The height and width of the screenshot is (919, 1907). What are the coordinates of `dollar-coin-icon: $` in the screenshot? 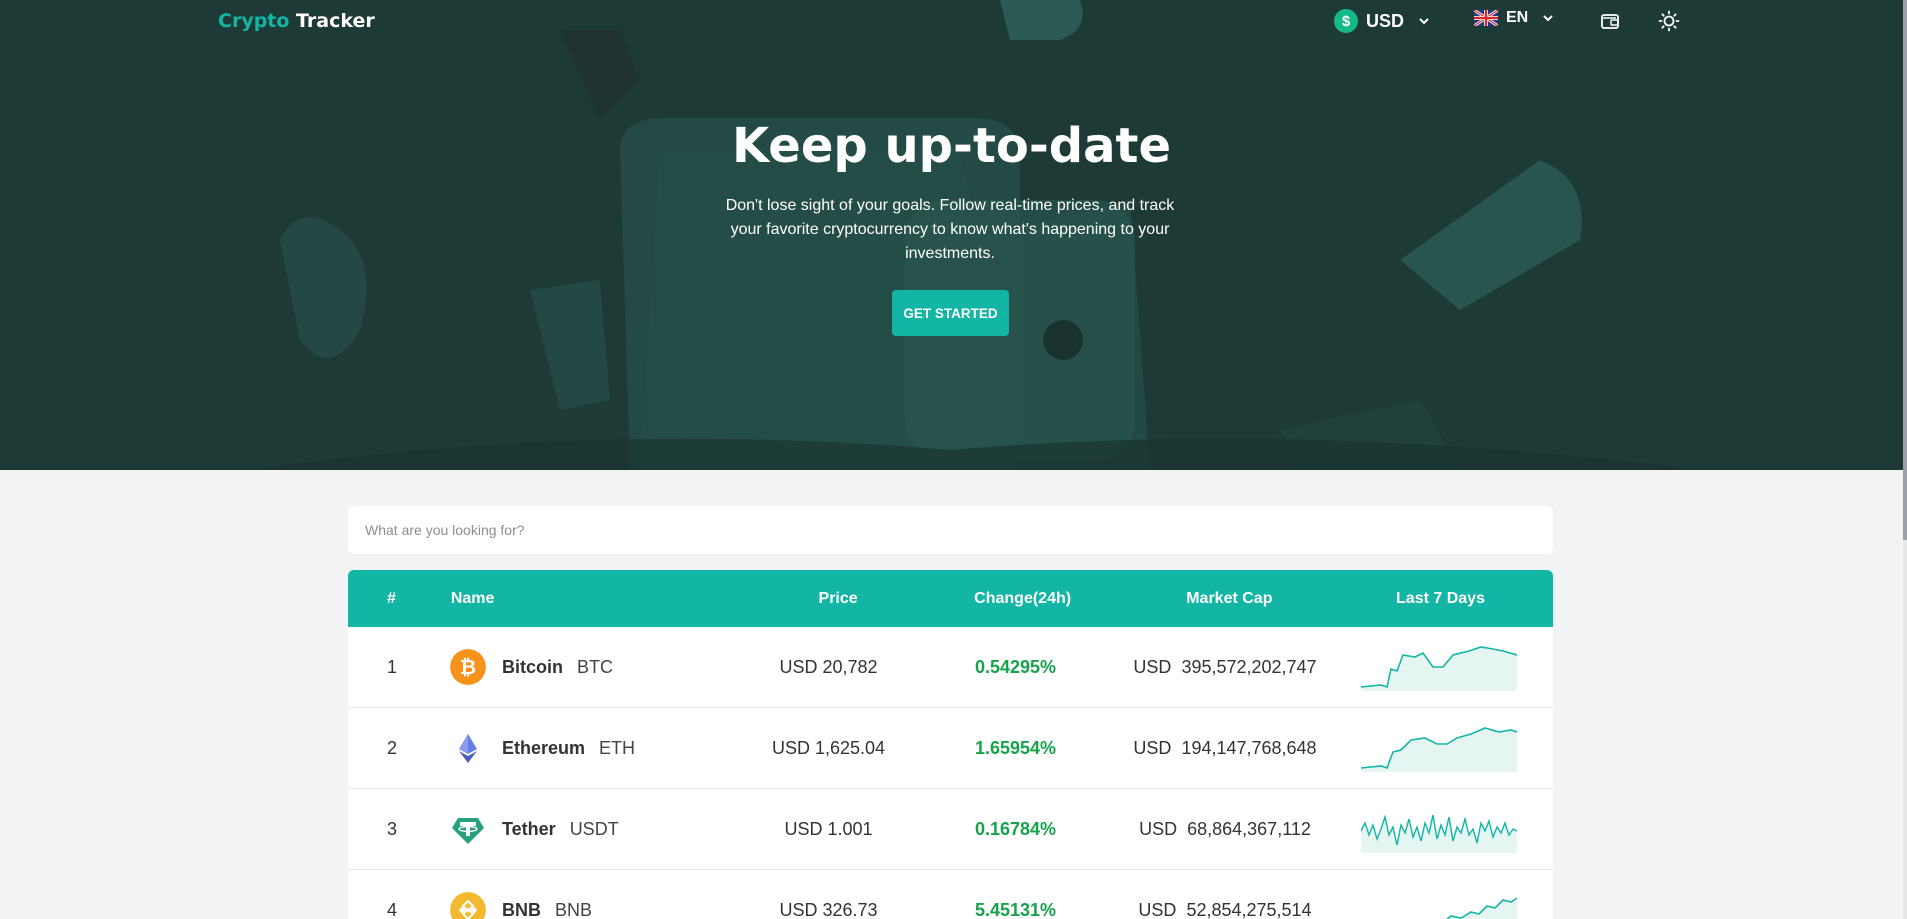 It's located at (1346, 21).